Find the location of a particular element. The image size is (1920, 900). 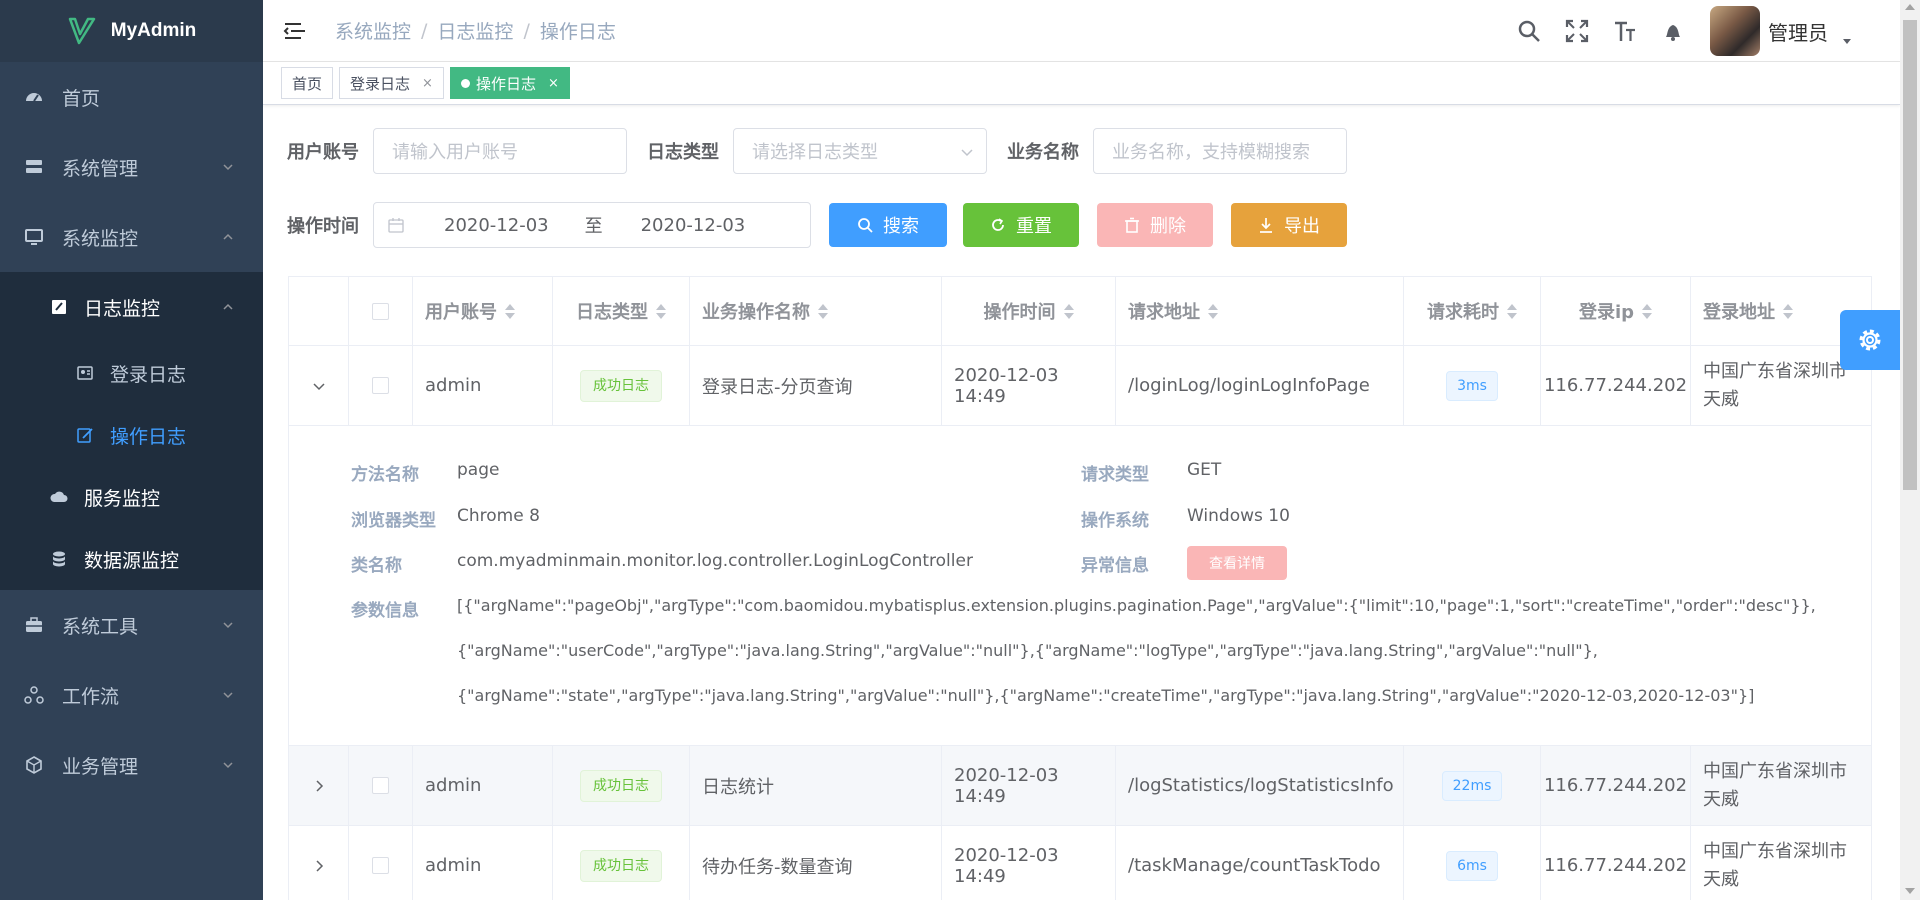

breadcrumb-item: 日志监控 is located at coordinates (475, 30).